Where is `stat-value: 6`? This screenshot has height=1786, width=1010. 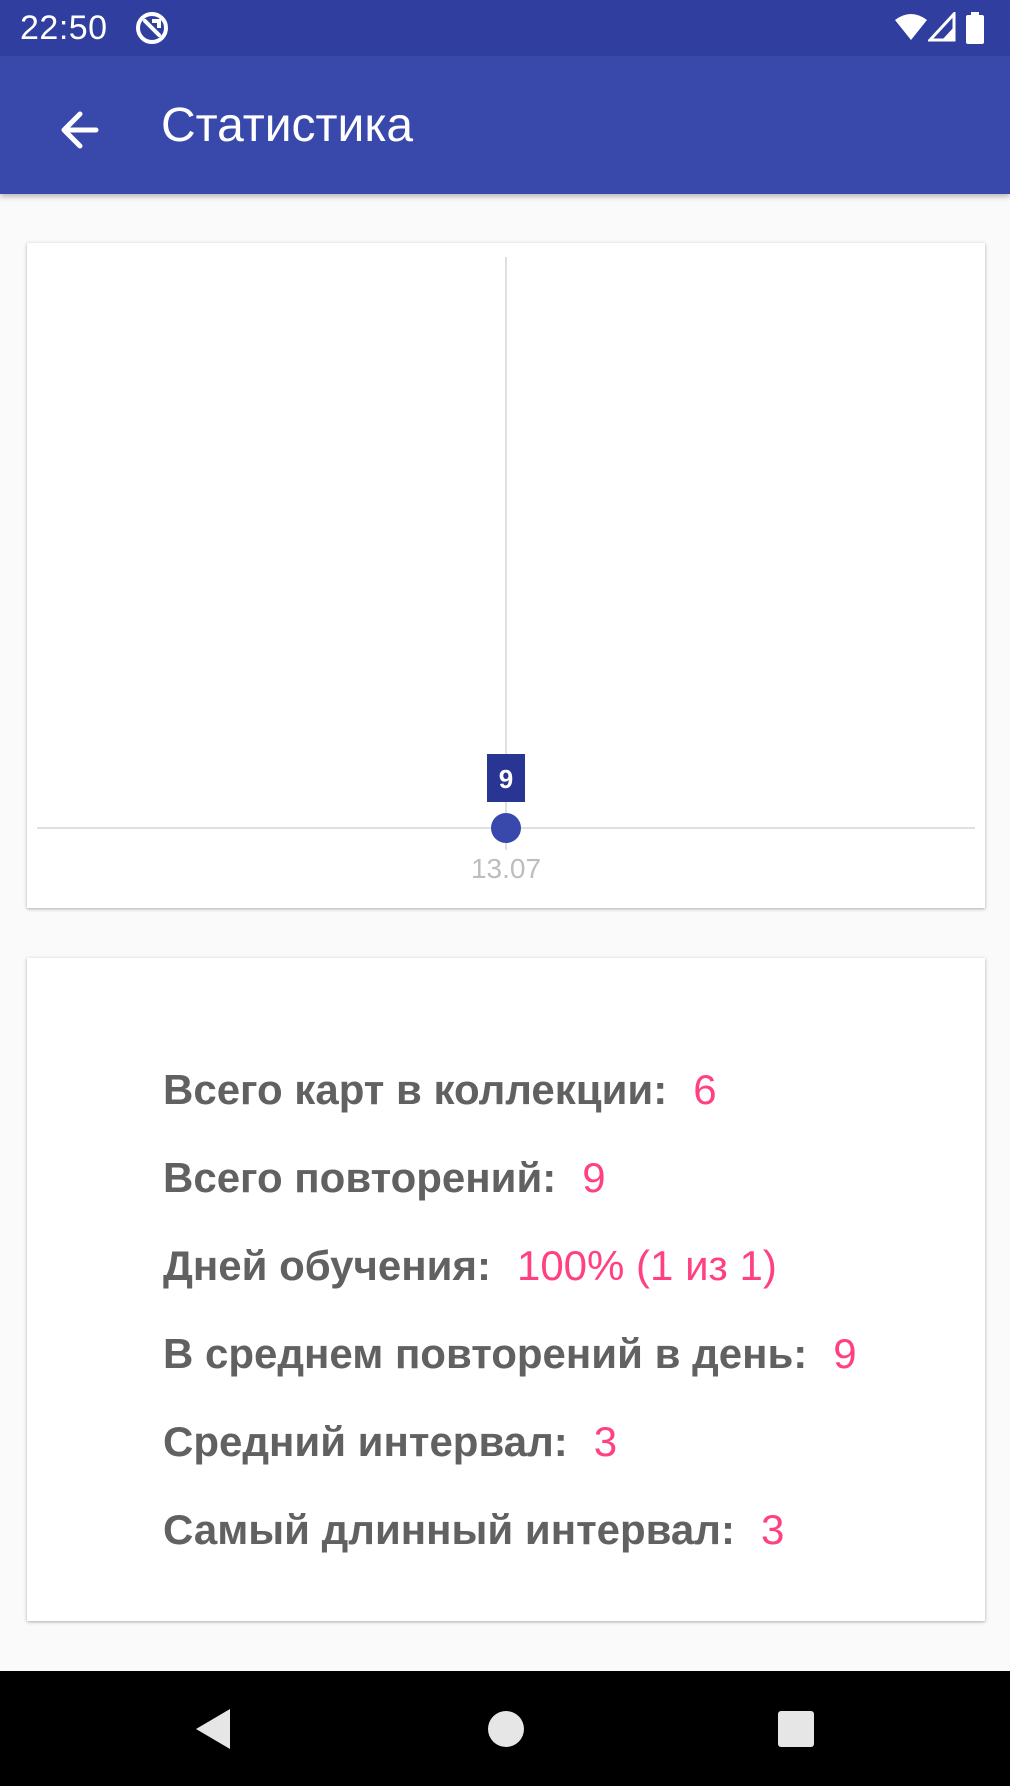
stat-value: 6 is located at coordinates (705, 1089).